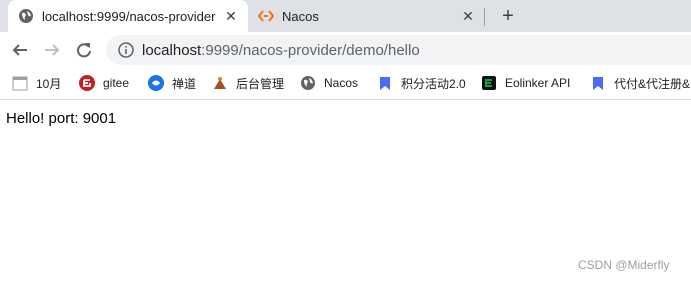 Image resolution: width=691 pixels, height=282 pixels. I want to click on bookmark-jifen: 积分活动2.0, so click(421, 83).